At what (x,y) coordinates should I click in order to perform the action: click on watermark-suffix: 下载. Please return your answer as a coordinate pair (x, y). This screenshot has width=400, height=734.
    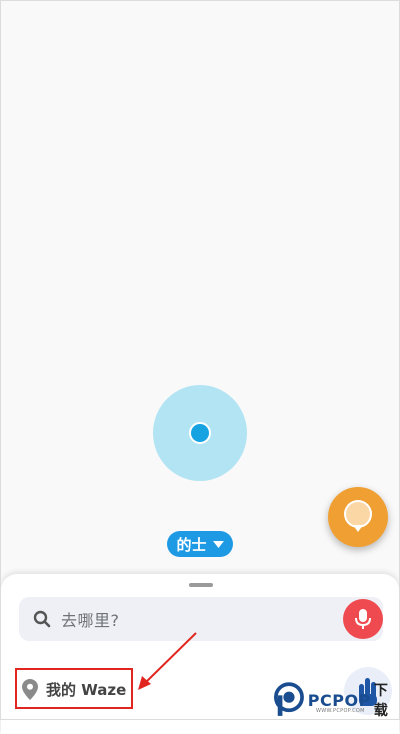
    Looking at the image, I should click on (380, 701).